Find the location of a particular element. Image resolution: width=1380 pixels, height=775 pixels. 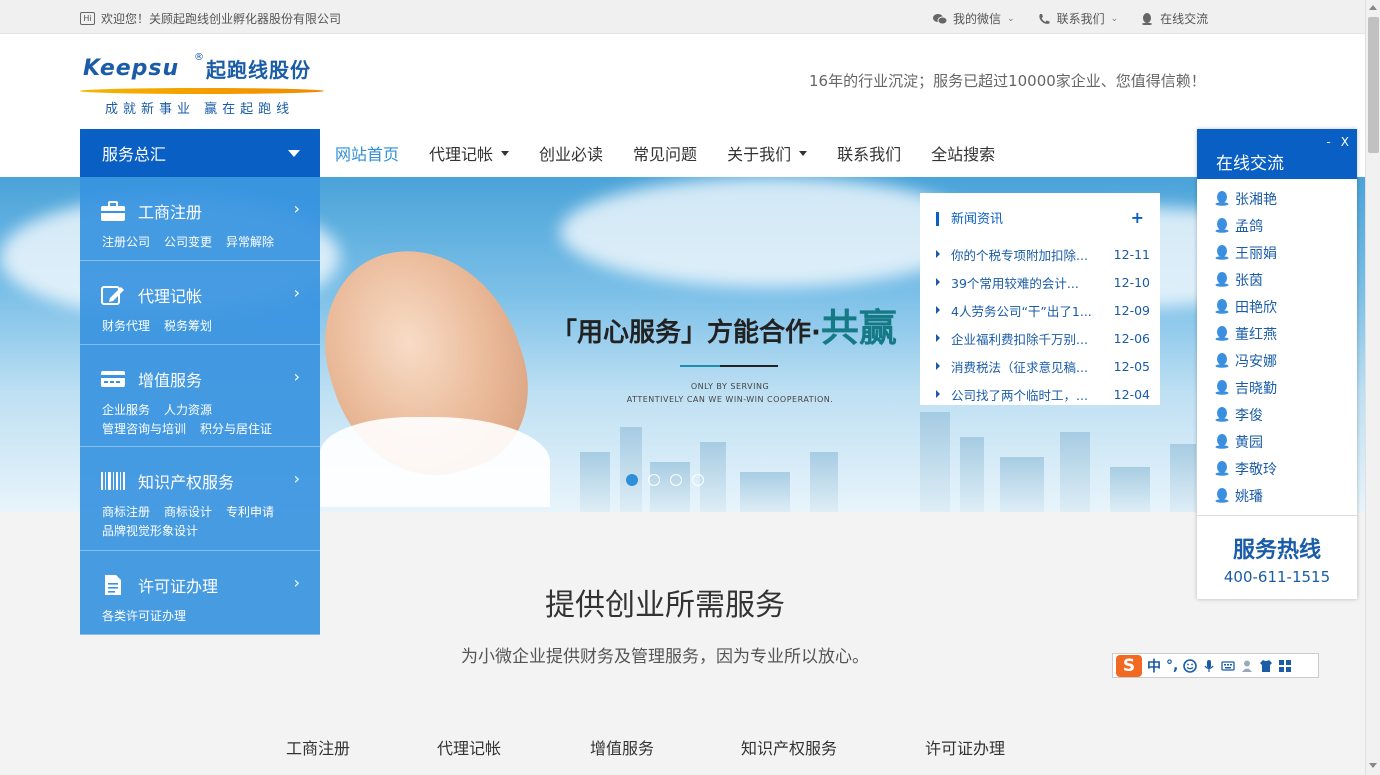

chat-close-button: X is located at coordinates (1345, 142).